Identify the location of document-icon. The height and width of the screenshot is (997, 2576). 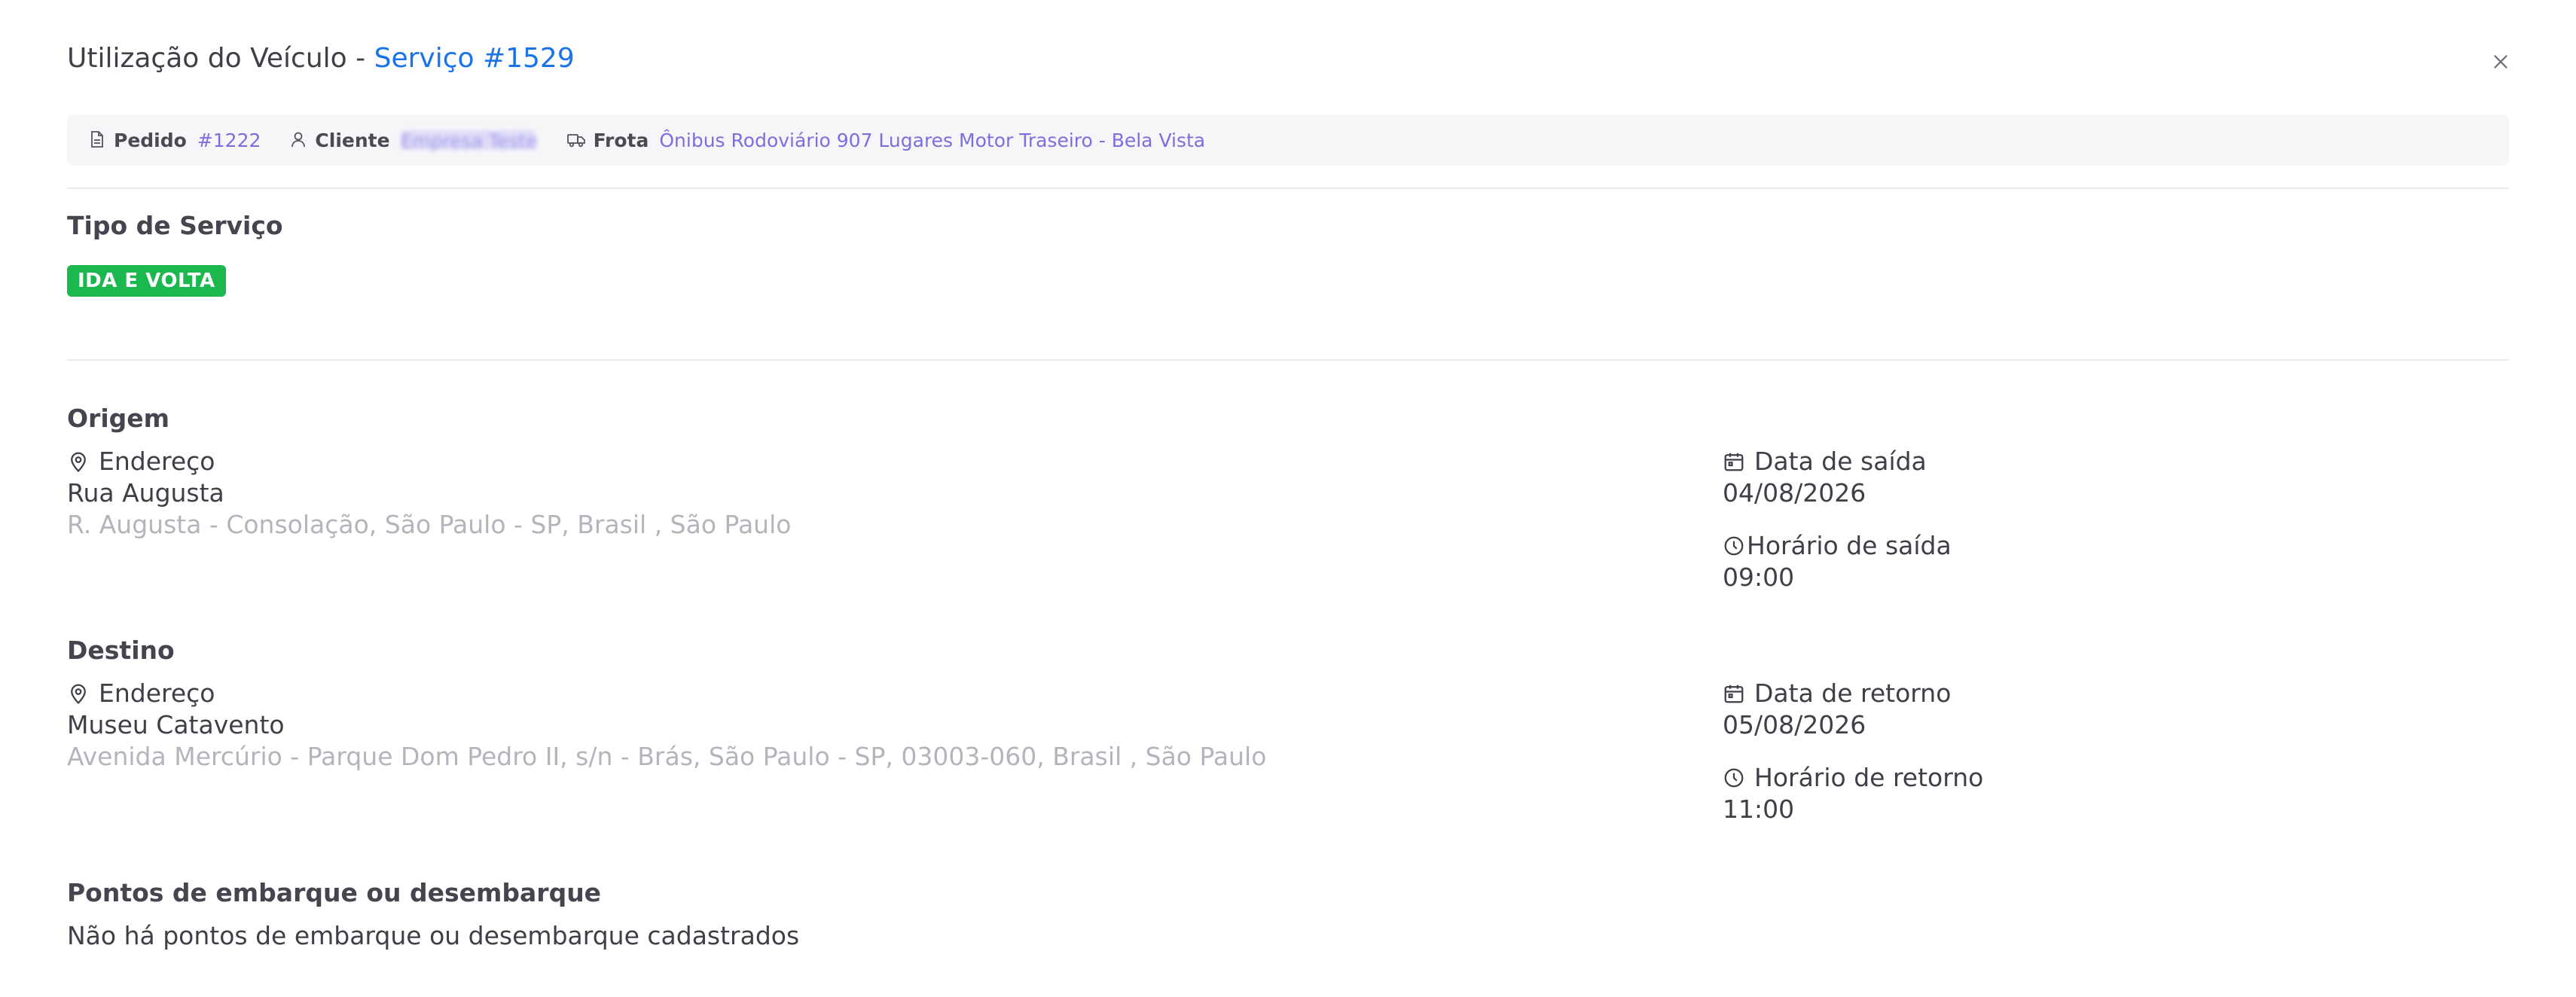
(98, 140).